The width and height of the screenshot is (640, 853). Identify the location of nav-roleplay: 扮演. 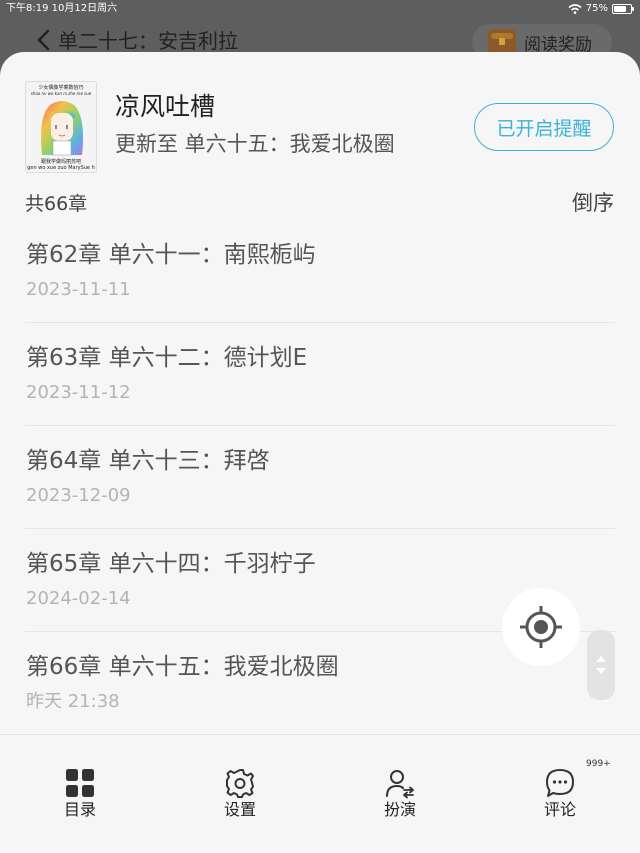
(400, 794).